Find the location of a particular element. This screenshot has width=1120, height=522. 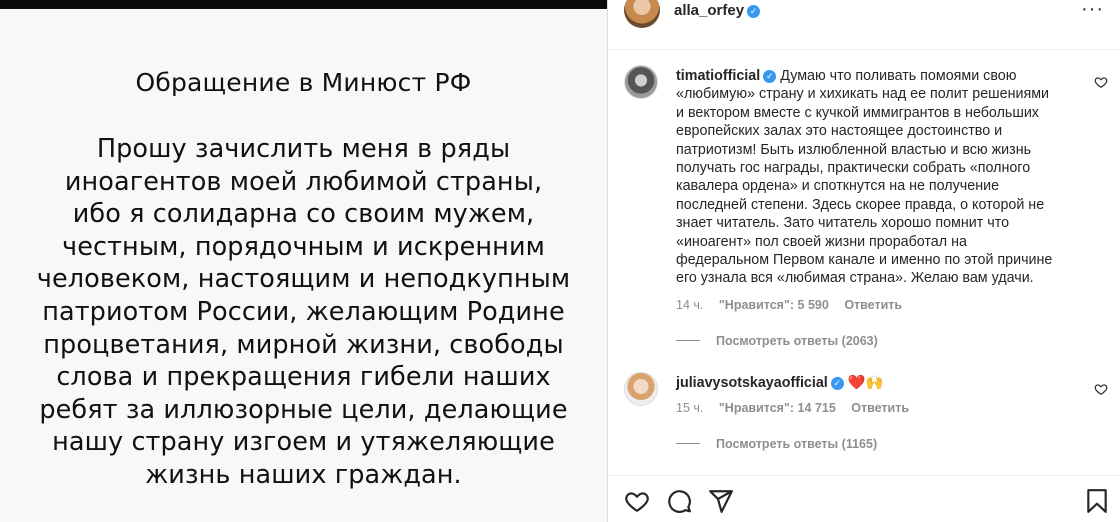

image-line: иноагентов моей любимой страны, is located at coordinates (303, 181).